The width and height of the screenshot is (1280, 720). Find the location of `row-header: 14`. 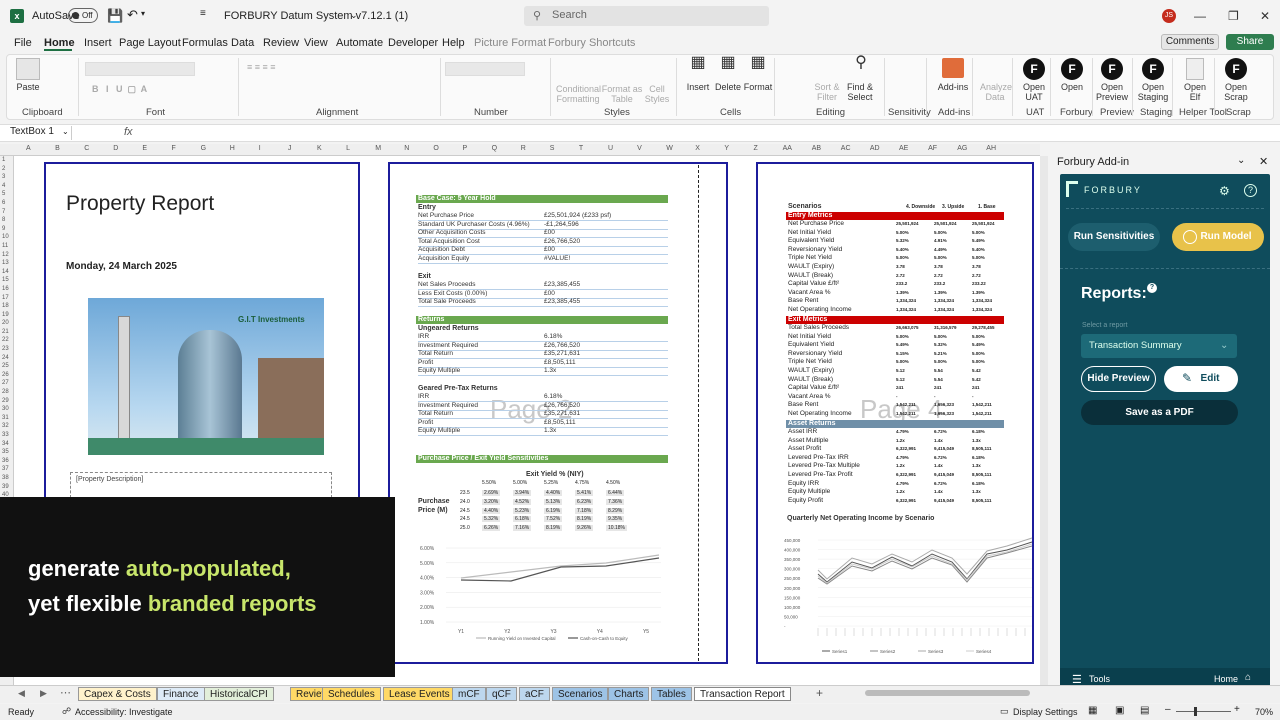

row-header: 14 is located at coordinates (6, 272).